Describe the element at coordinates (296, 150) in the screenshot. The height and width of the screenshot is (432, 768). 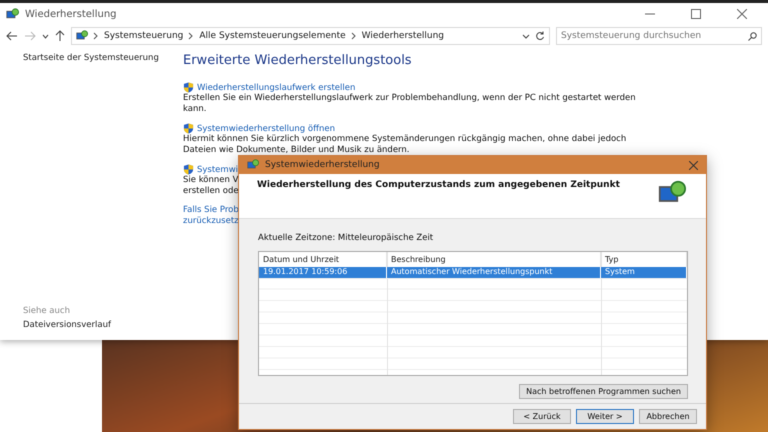
I see `task-description: Dateien wie Dokumente, Bilder und Musik zu ändern.` at that location.